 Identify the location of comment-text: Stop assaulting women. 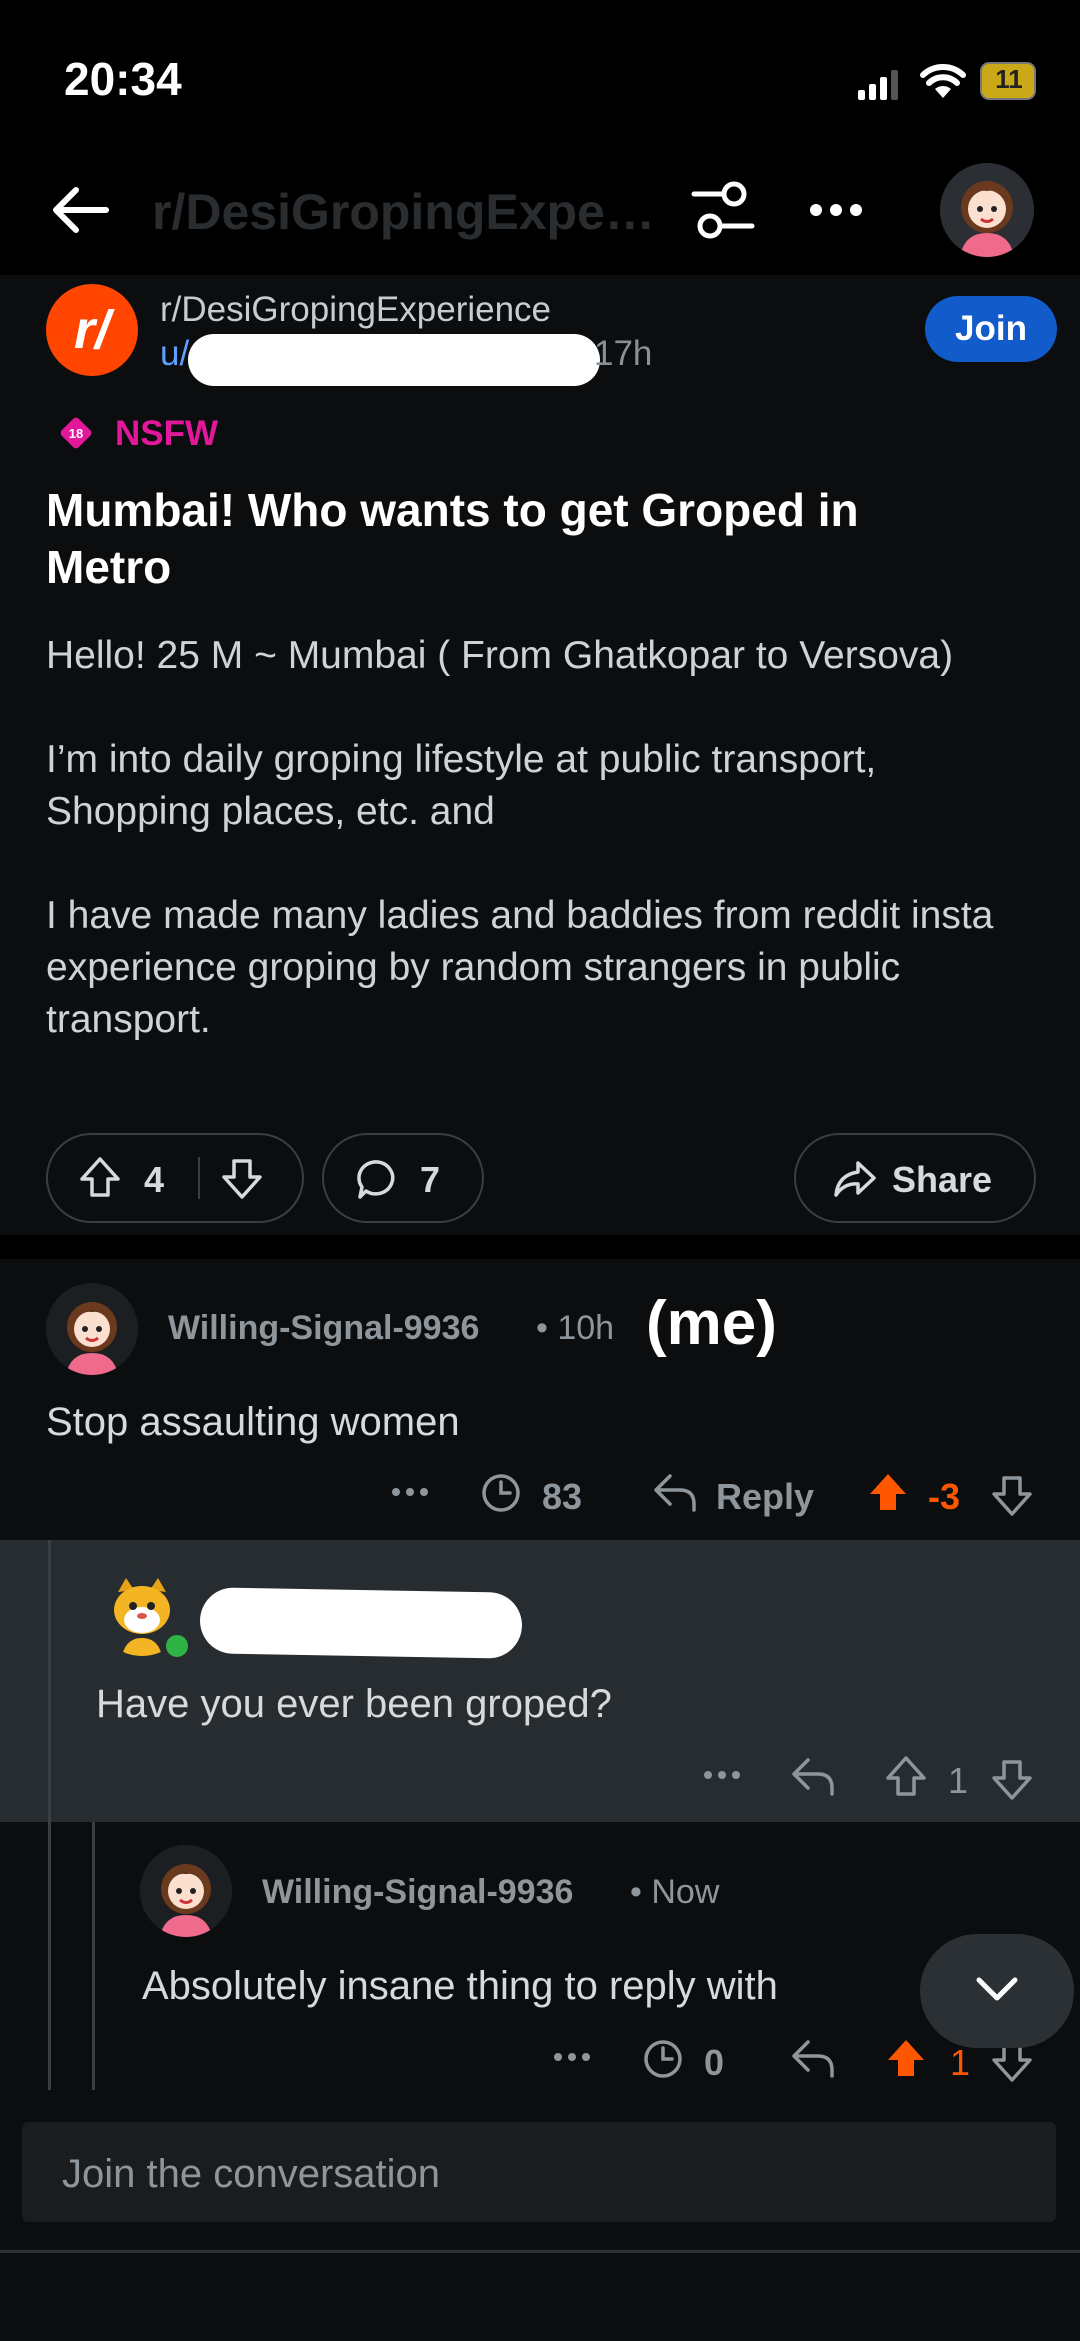
(253, 1422).